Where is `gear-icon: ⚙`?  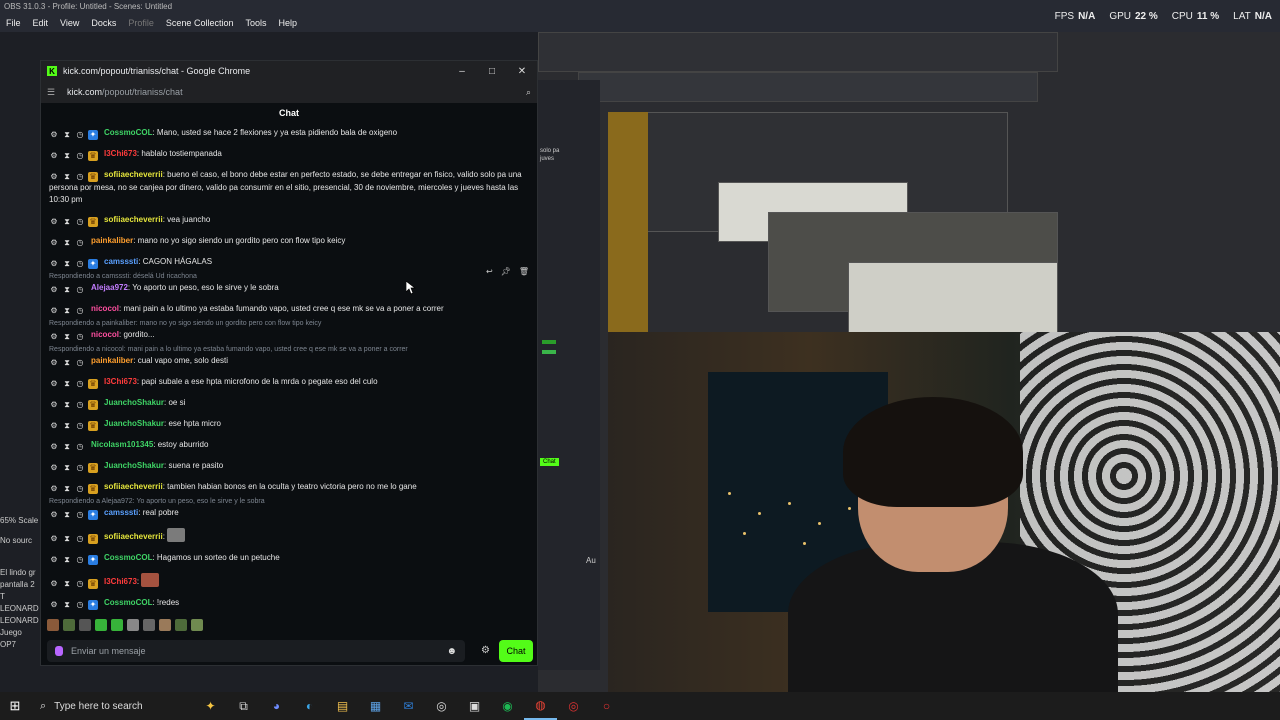
gear-icon: ⚙ is located at coordinates (485, 650).